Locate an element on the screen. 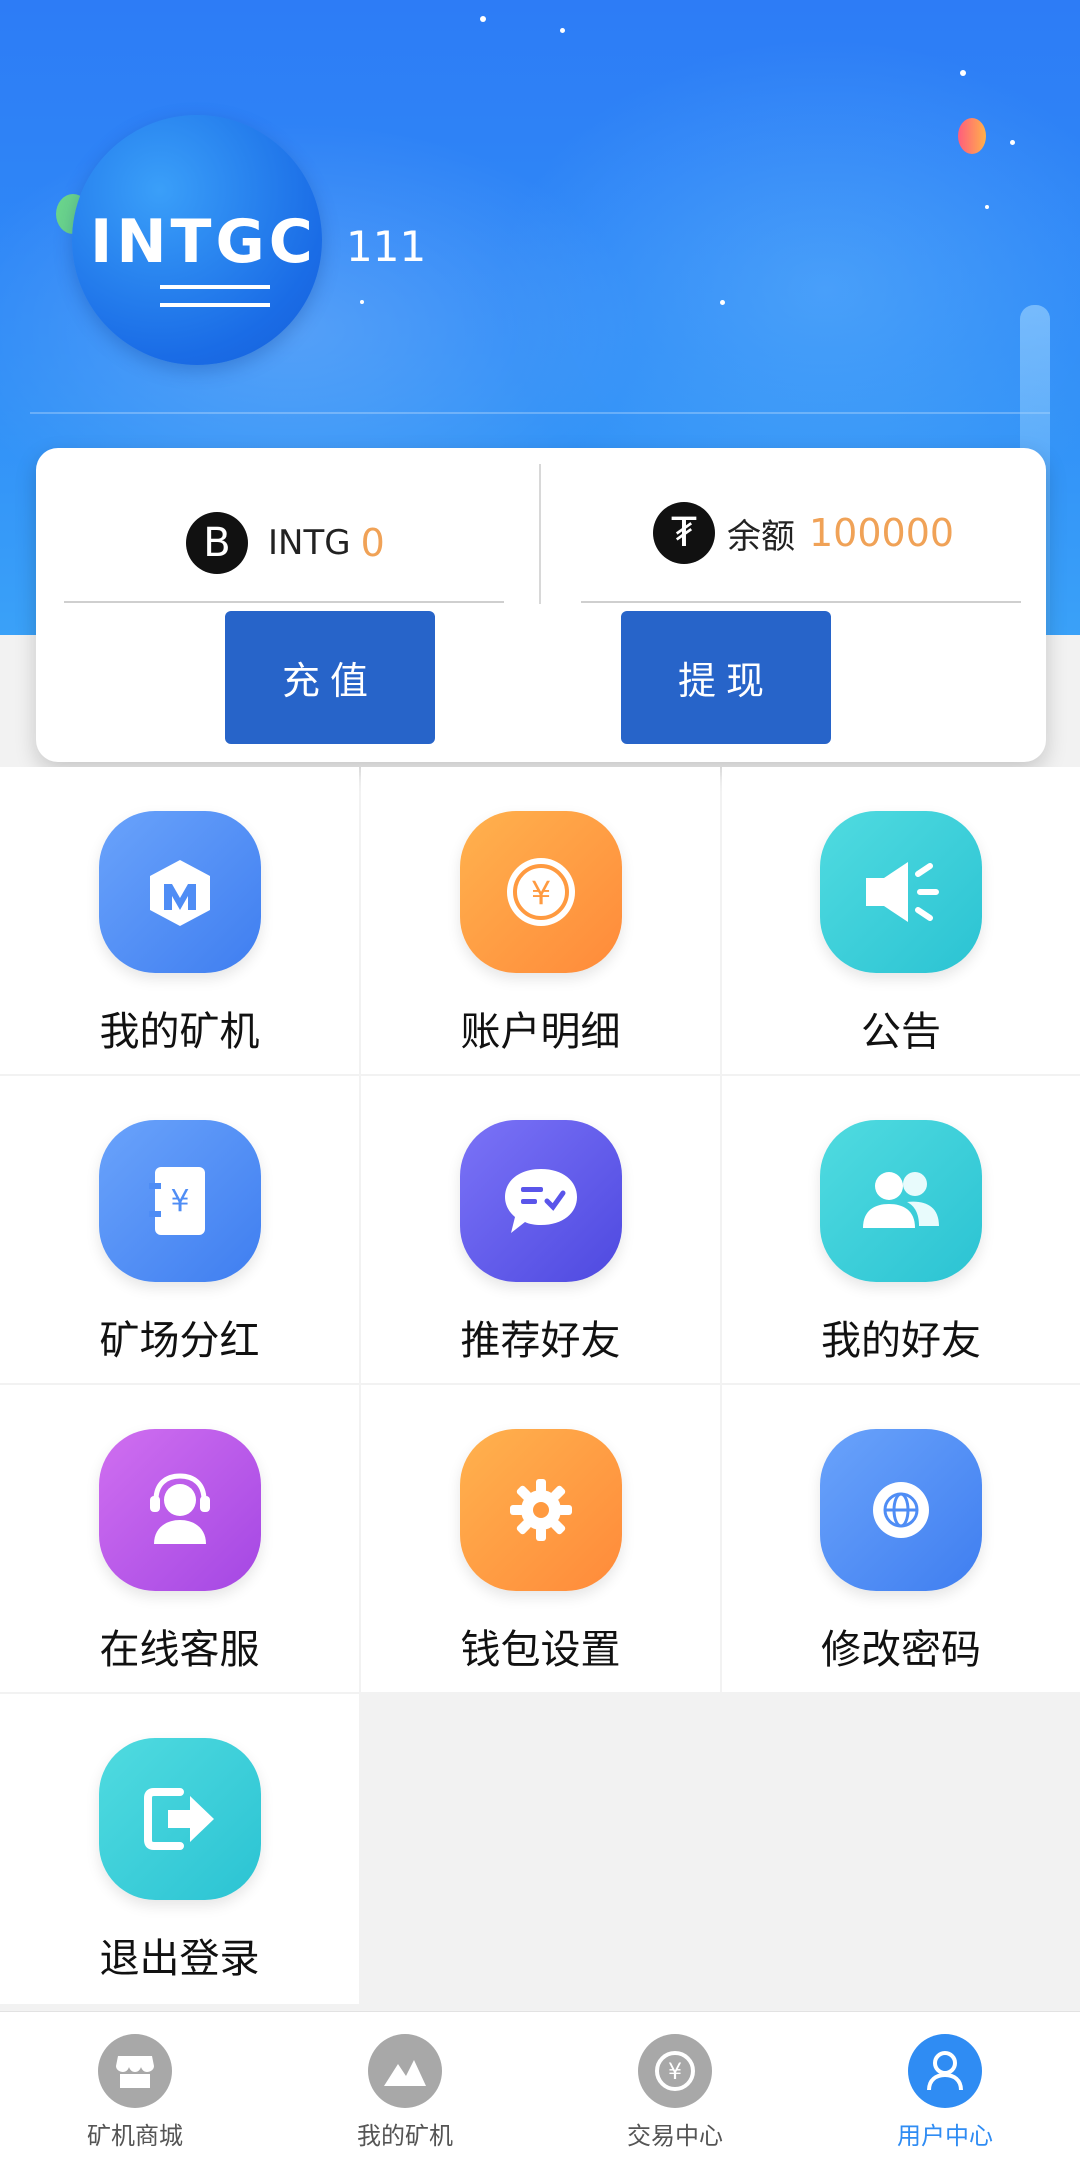  menu-announcement: 公告 is located at coordinates (901, 920).